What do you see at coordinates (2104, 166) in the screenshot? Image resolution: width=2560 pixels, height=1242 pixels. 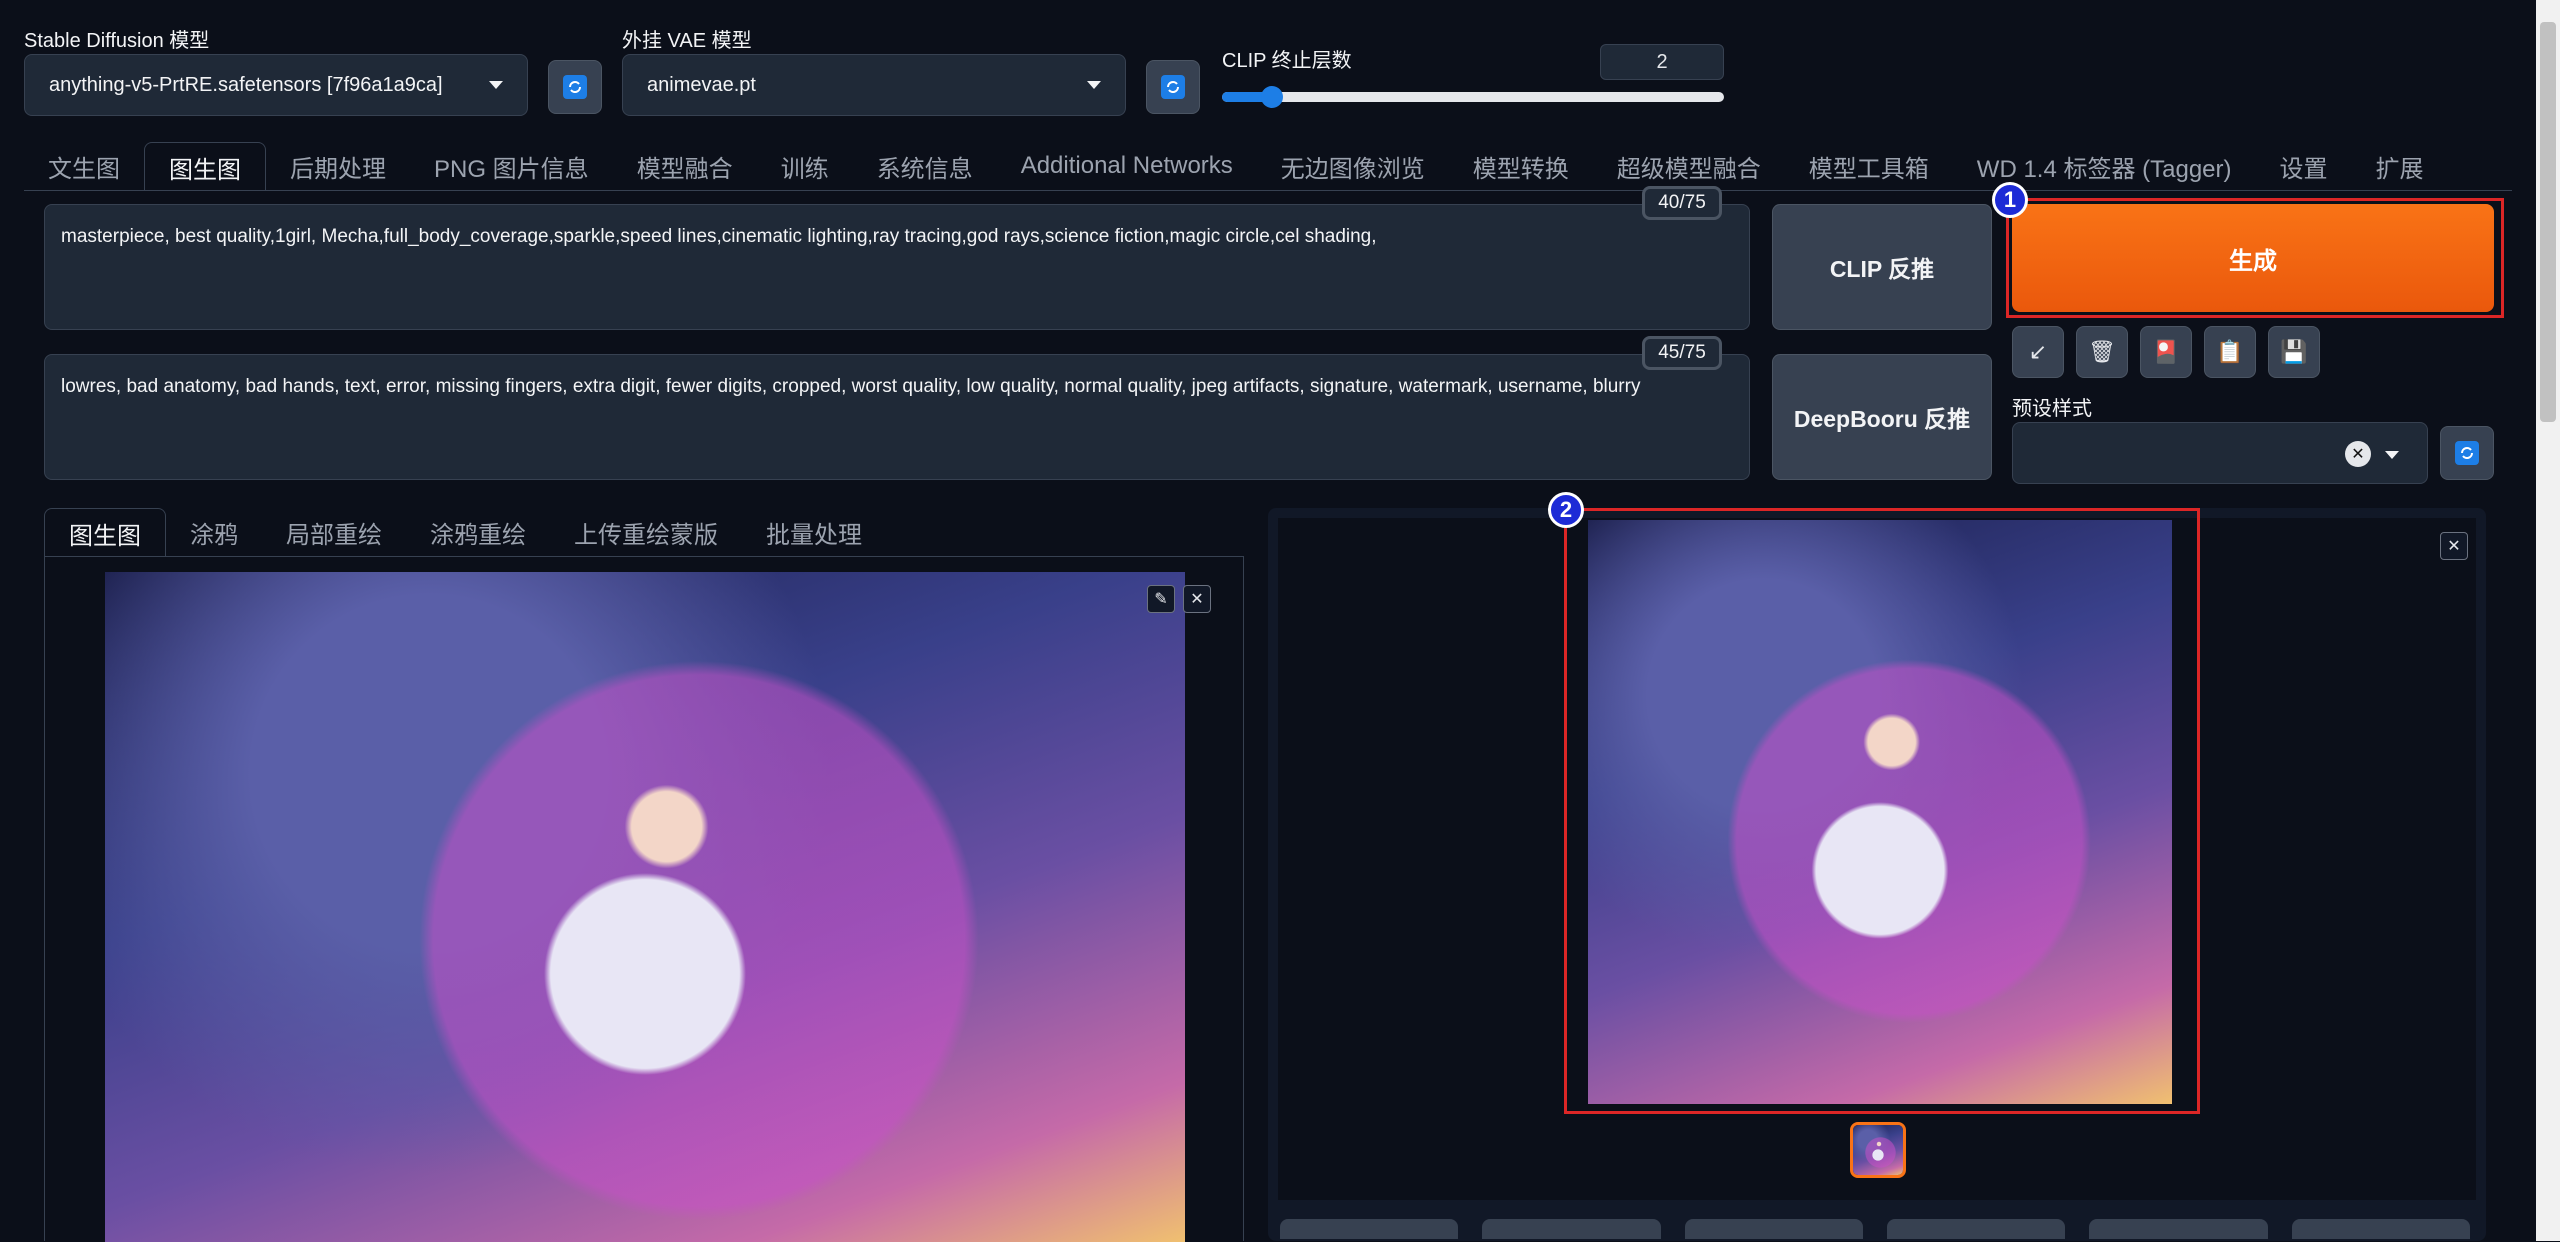 I see `main-tab: WD 1.4 标签器 (Tagger)` at bounding box center [2104, 166].